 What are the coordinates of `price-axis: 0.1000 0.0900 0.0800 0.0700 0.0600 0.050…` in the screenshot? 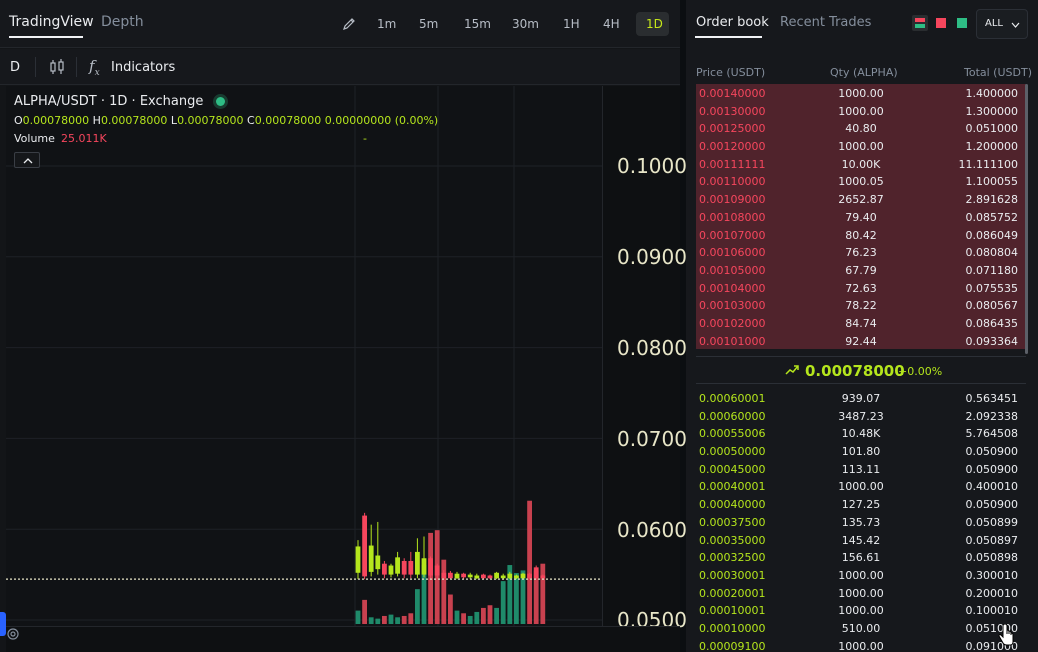 It's located at (644, 359).